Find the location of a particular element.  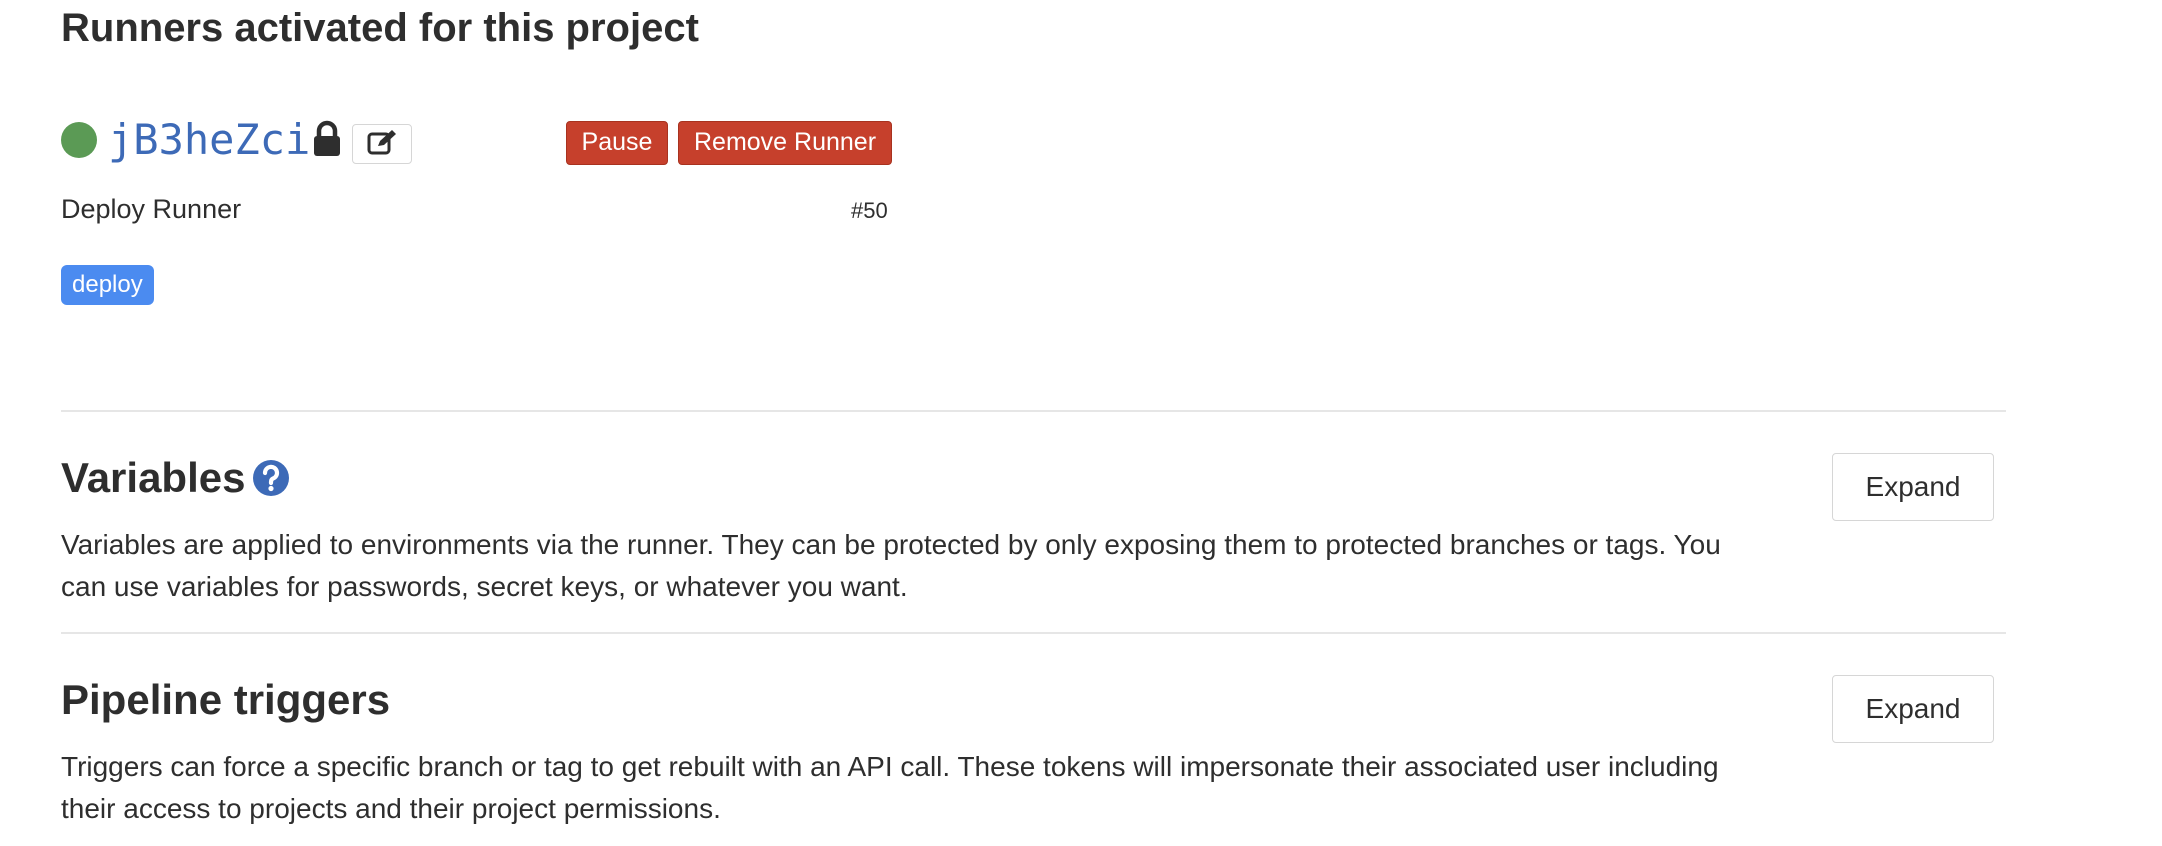

edit-runner-button is located at coordinates (382, 144).